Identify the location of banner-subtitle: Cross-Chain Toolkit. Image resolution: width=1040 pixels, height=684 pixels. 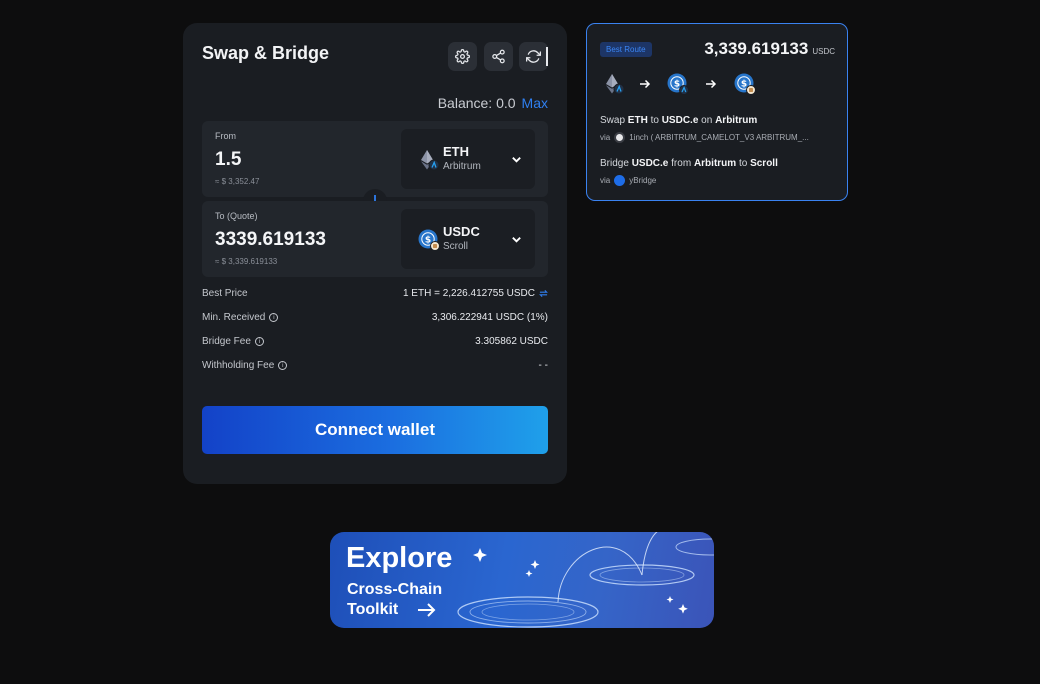
(394, 600).